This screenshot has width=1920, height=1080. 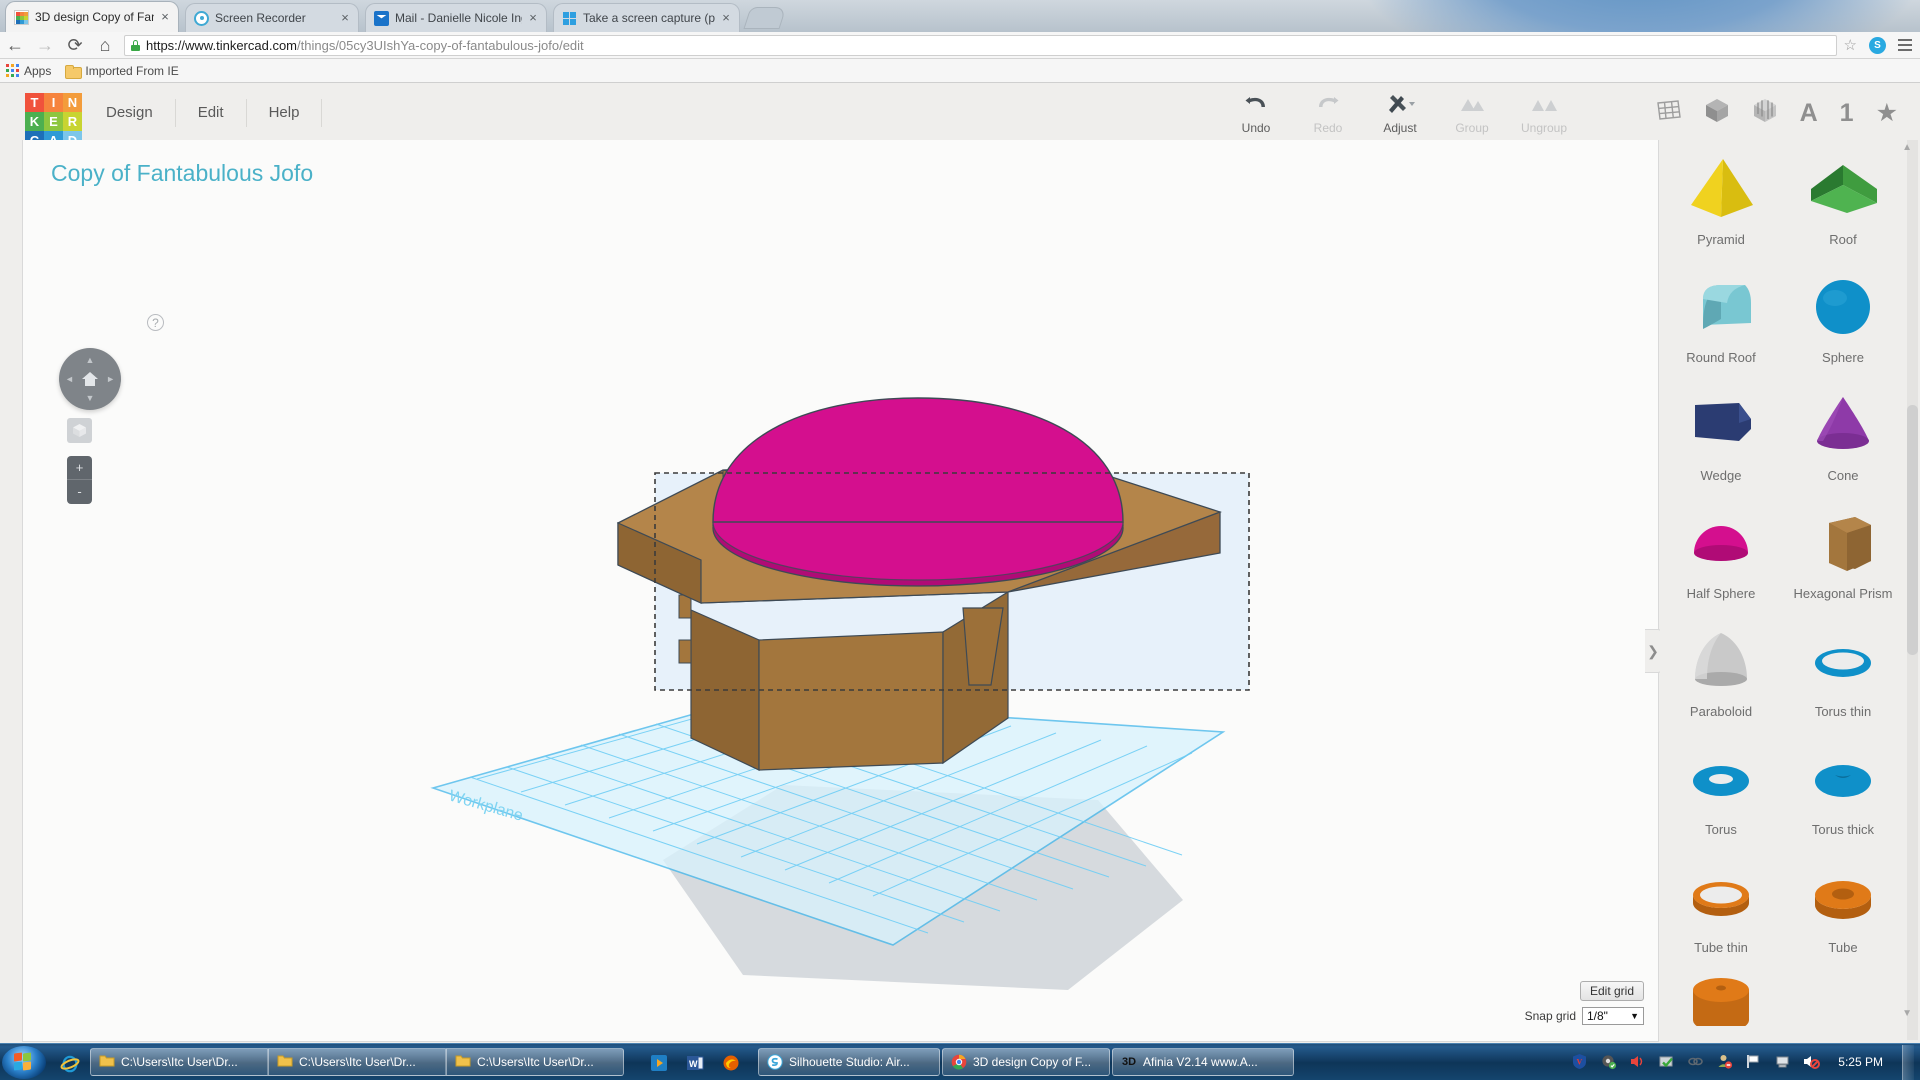 I want to click on zoom-out-button: -, so click(x=79, y=492).